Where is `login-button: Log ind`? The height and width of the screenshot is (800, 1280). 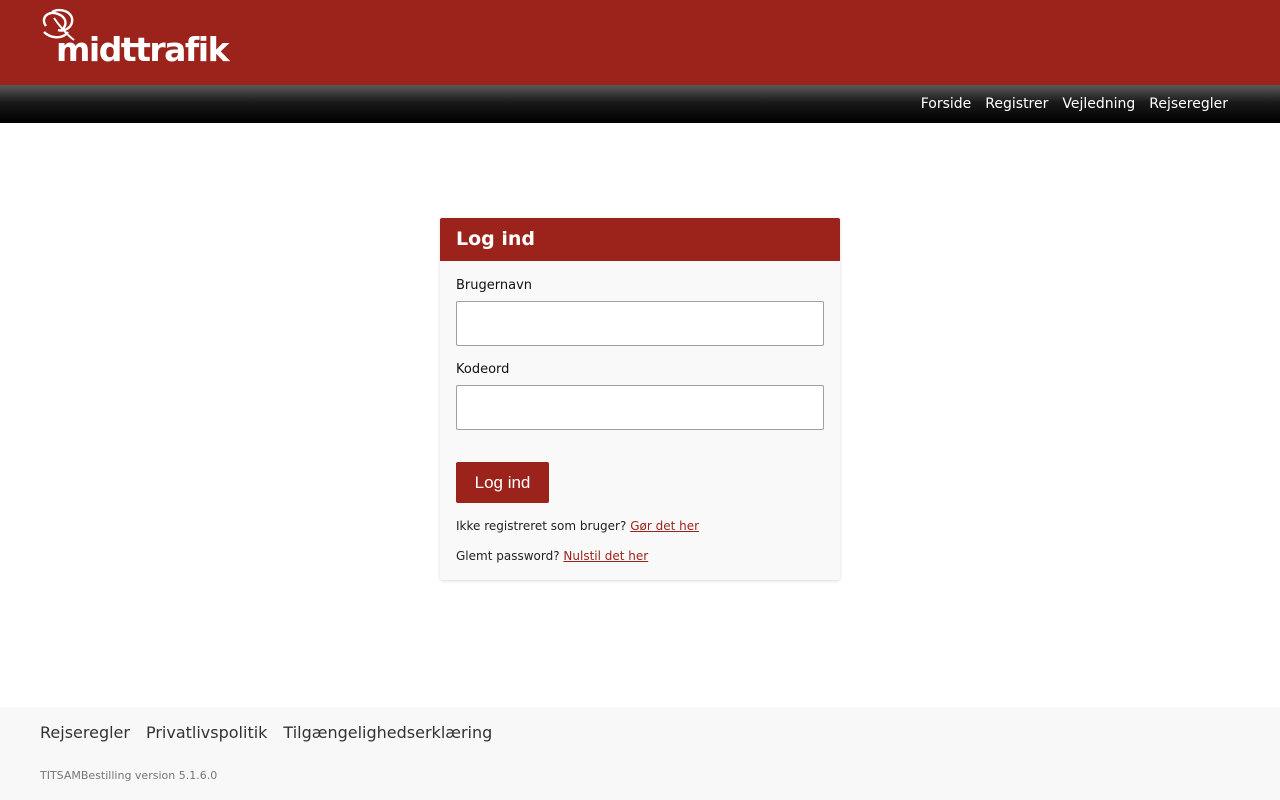 login-button: Log ind is located at coordinates (502, 482).